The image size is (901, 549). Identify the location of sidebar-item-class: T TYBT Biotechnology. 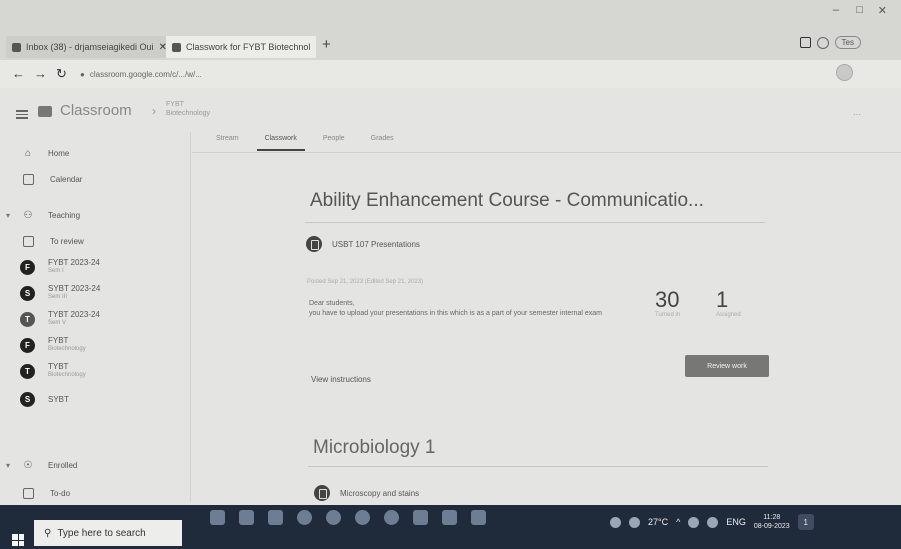
(95, 371).